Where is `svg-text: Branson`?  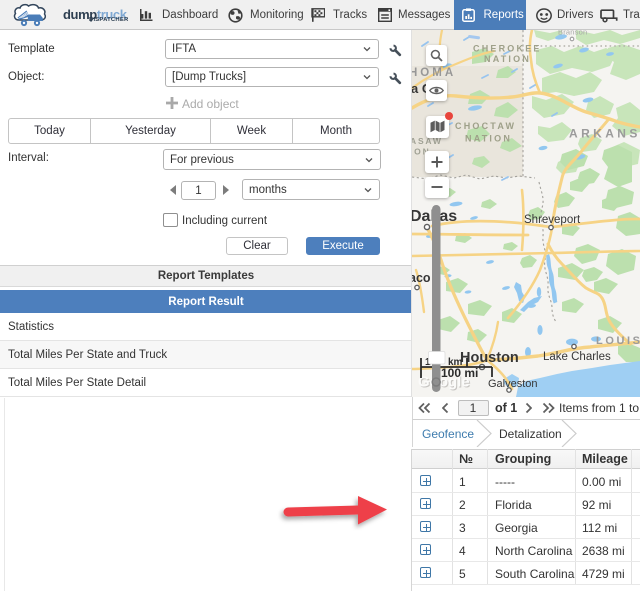 svg-text: Branson is located at coordinates (572, 33).